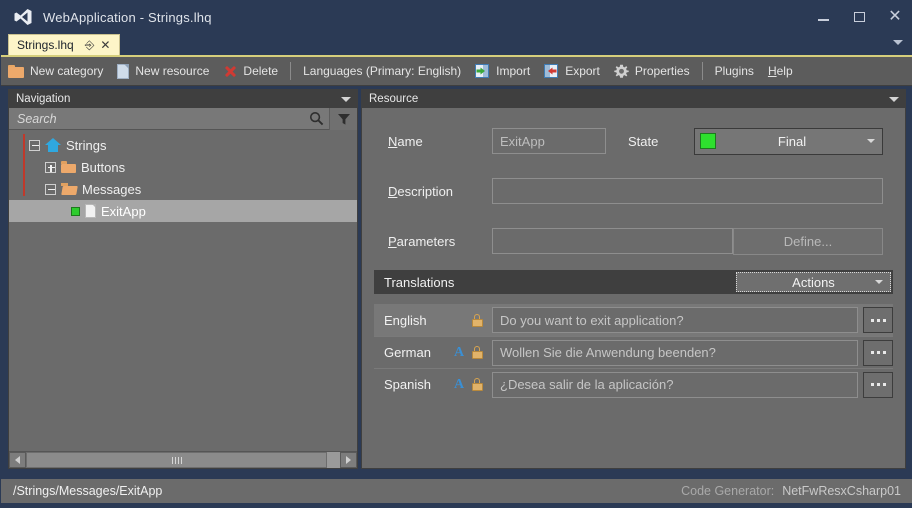 This screenshot has height=508, width=912. What do you see at coordinates (55, 71) in the screenshot?
I see `new-category-button: New category` at bounding box center [55, 71].